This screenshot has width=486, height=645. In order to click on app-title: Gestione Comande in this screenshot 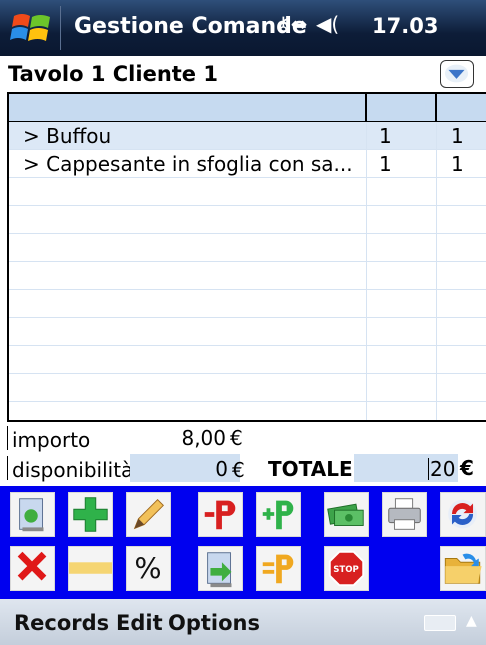, I will do `click(190, 26)`.